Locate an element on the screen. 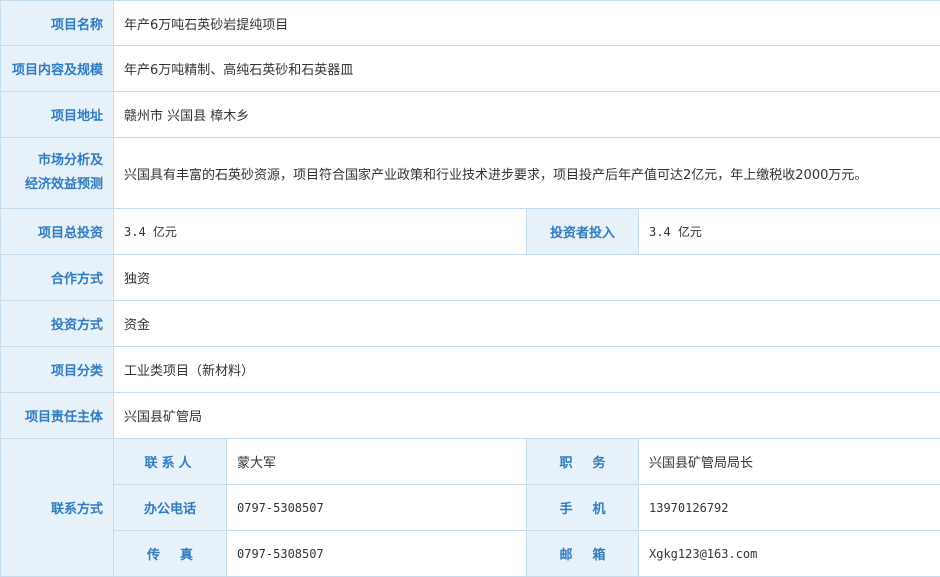  row-project-address: 项目地址 赣州市 兴国县 樟木乡 is located at coordinates (470, 115).